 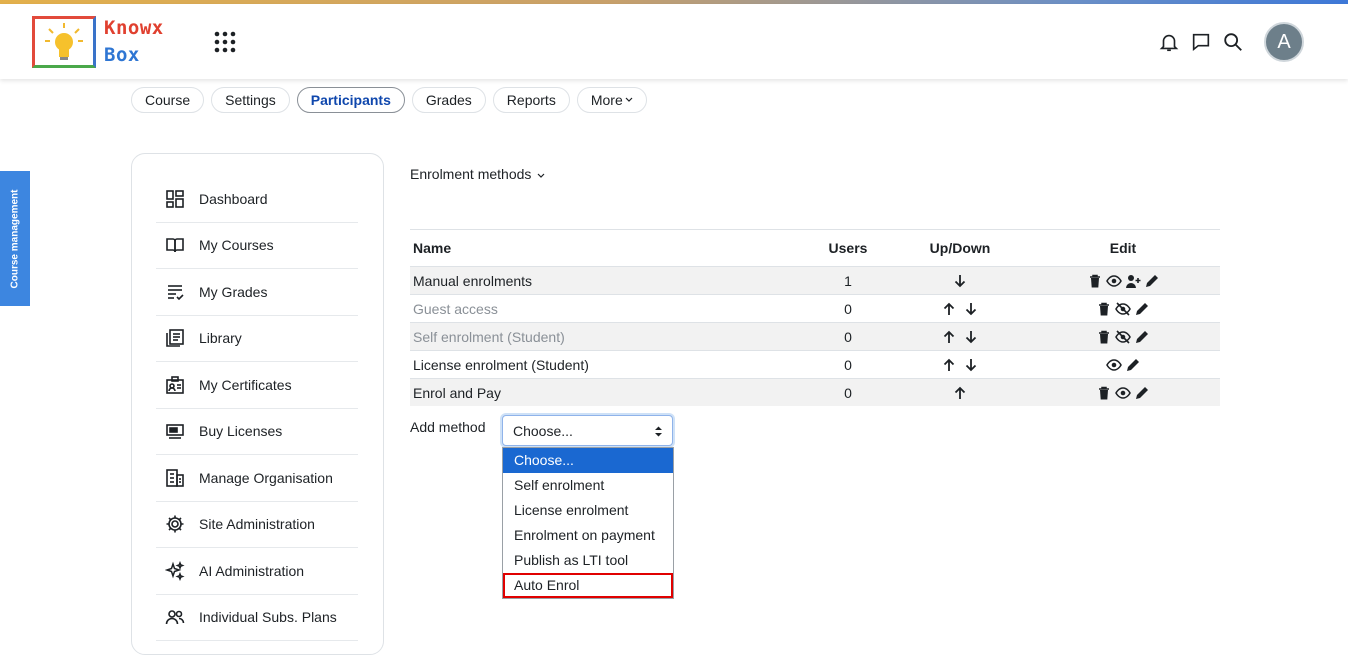 I want to click on column-header-name: Name, so click(x=432, y=248).